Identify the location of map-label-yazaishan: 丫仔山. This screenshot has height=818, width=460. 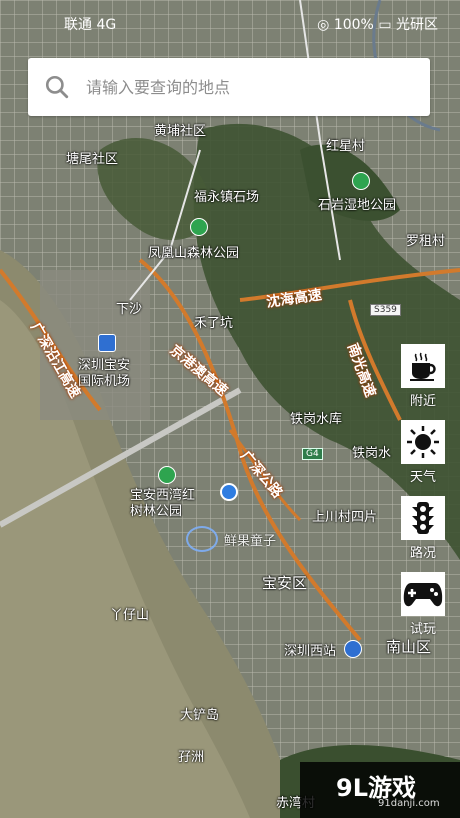
(130, 615).